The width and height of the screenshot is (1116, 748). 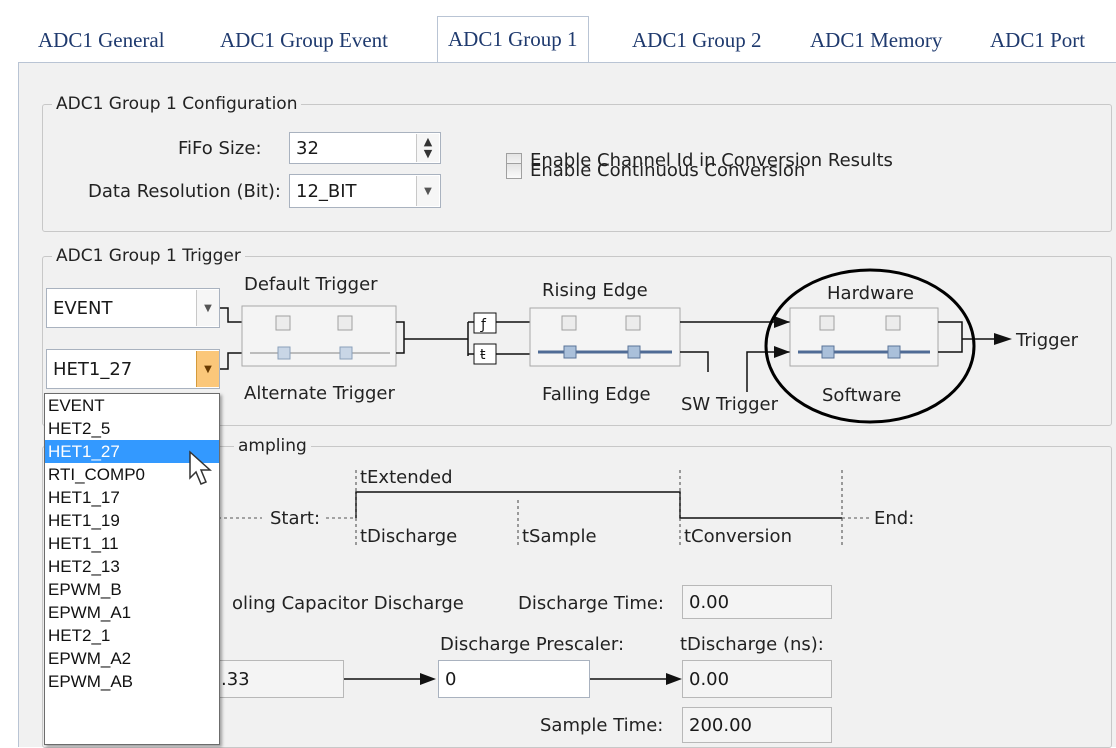 I want to click on clock-value: .33, so click(x=235, y=679).